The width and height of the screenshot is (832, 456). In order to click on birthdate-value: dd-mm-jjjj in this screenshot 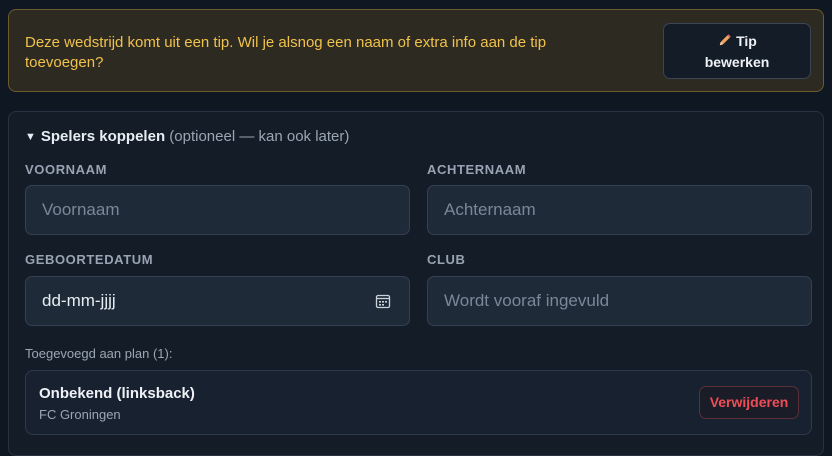, I will do `click(79, 300)`.